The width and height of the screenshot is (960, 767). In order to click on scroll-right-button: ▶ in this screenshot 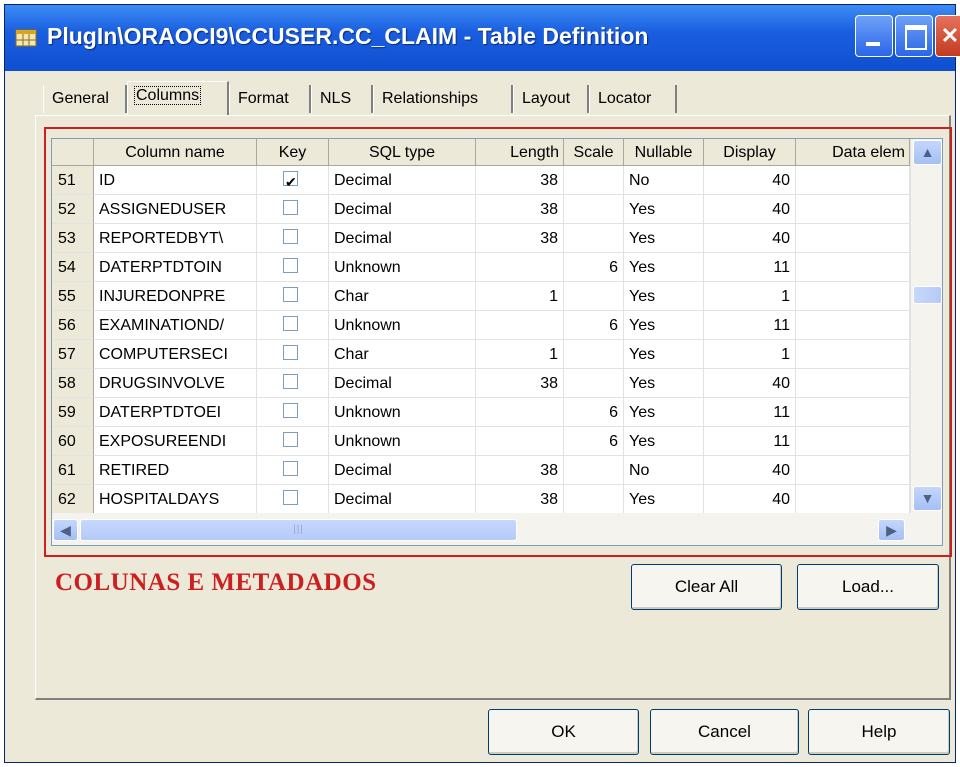, I will do `click(891, 530)`.